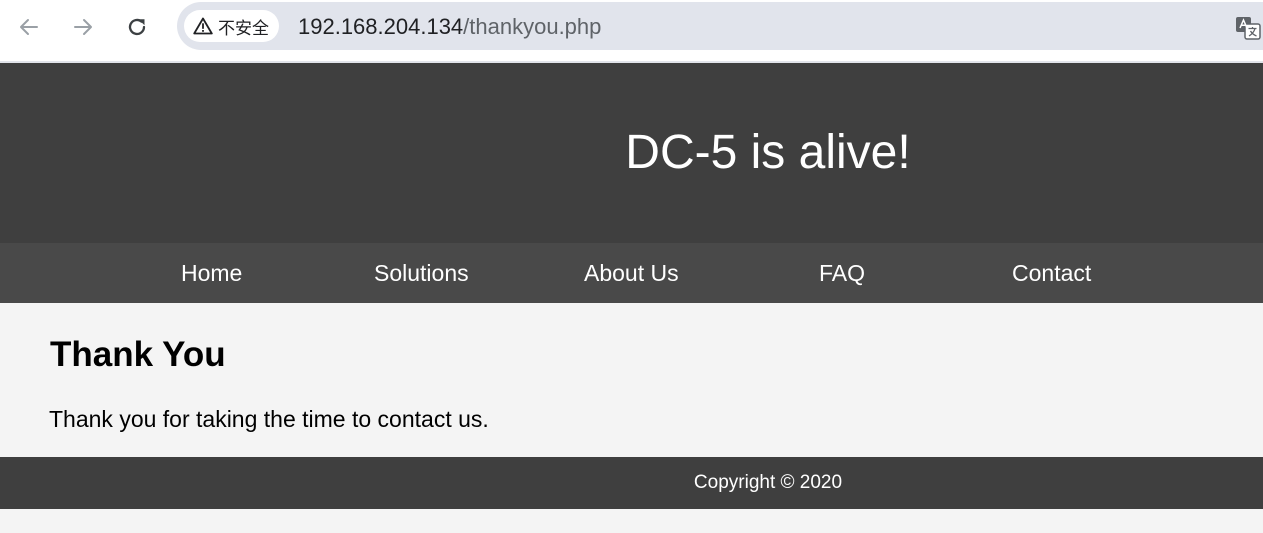  I want to click on address-bar: 不安全 192.168.204.134/thankyou.php, so click(720, 26).